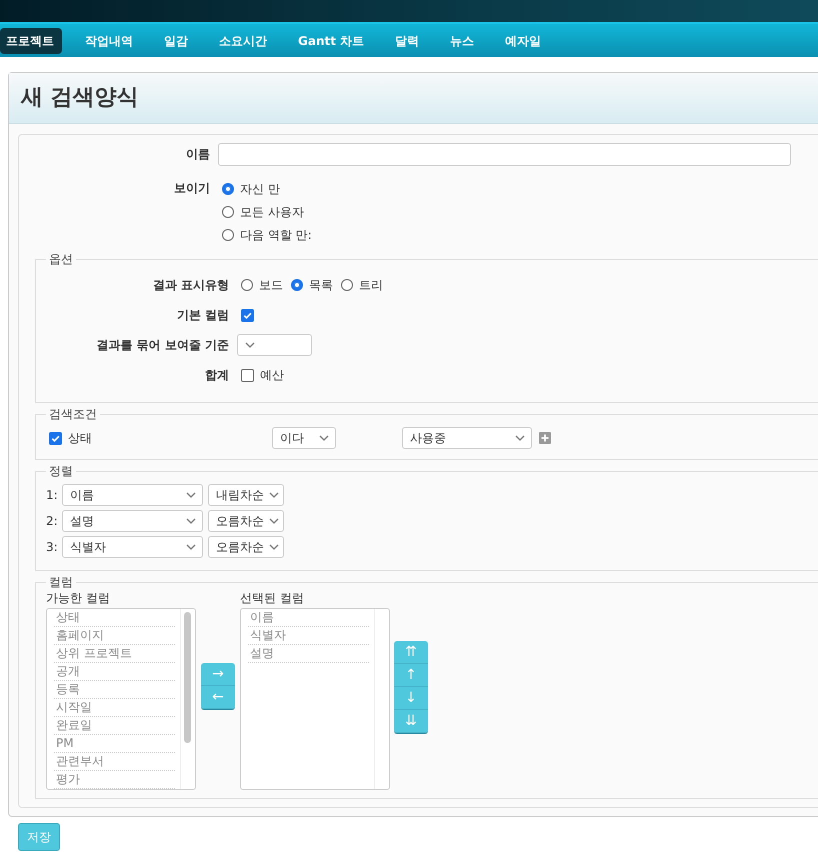 This screenshot has width=818, height=868. Describe the element at coordinates (462, 41) in the screenshot. I see `nav-tab: 뉴스` at that location.